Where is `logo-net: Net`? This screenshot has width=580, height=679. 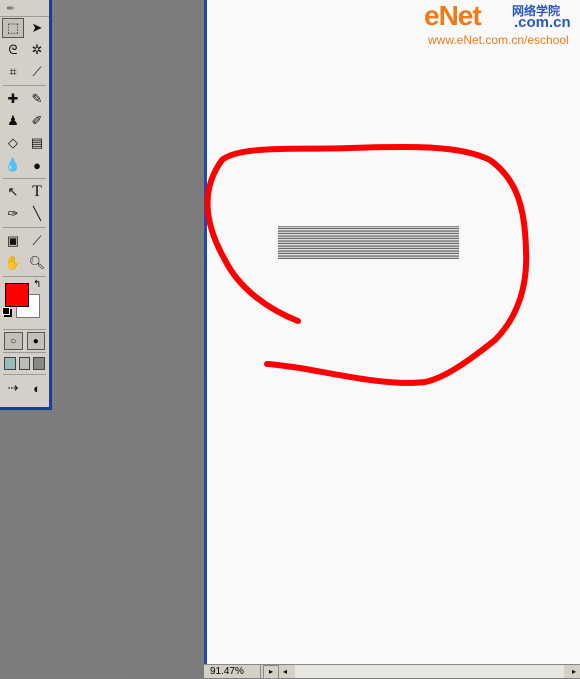
logo-net: Net is located at coordinates (460, 15).